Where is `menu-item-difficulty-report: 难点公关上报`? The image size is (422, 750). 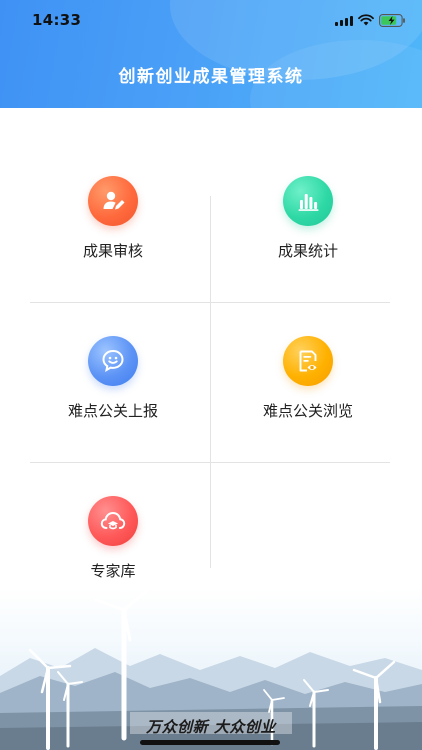 menu-item-difficulty-report: 难点公关上报 is located at coordinates (113, 391).